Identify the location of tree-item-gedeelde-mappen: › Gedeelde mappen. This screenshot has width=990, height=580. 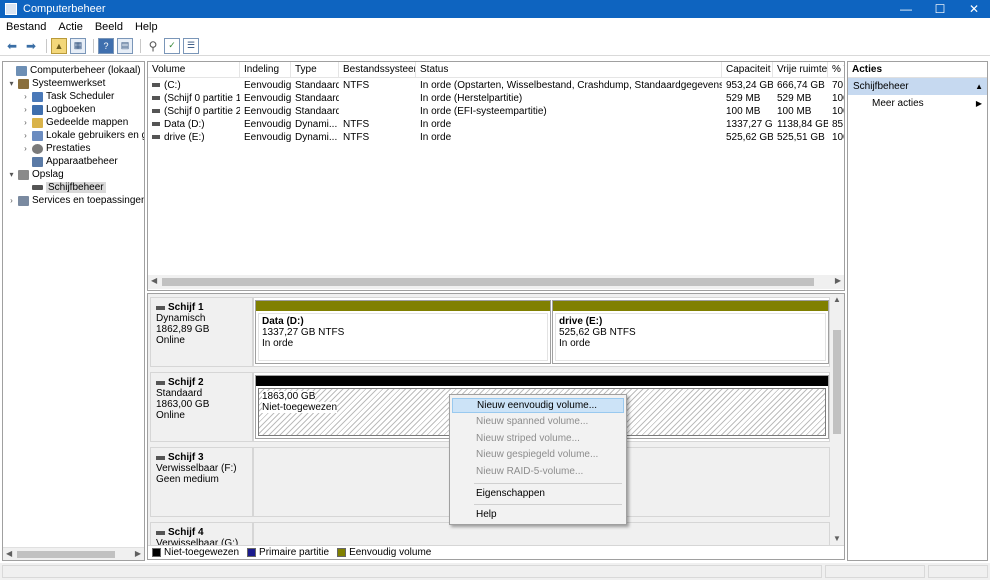
(74, 122).